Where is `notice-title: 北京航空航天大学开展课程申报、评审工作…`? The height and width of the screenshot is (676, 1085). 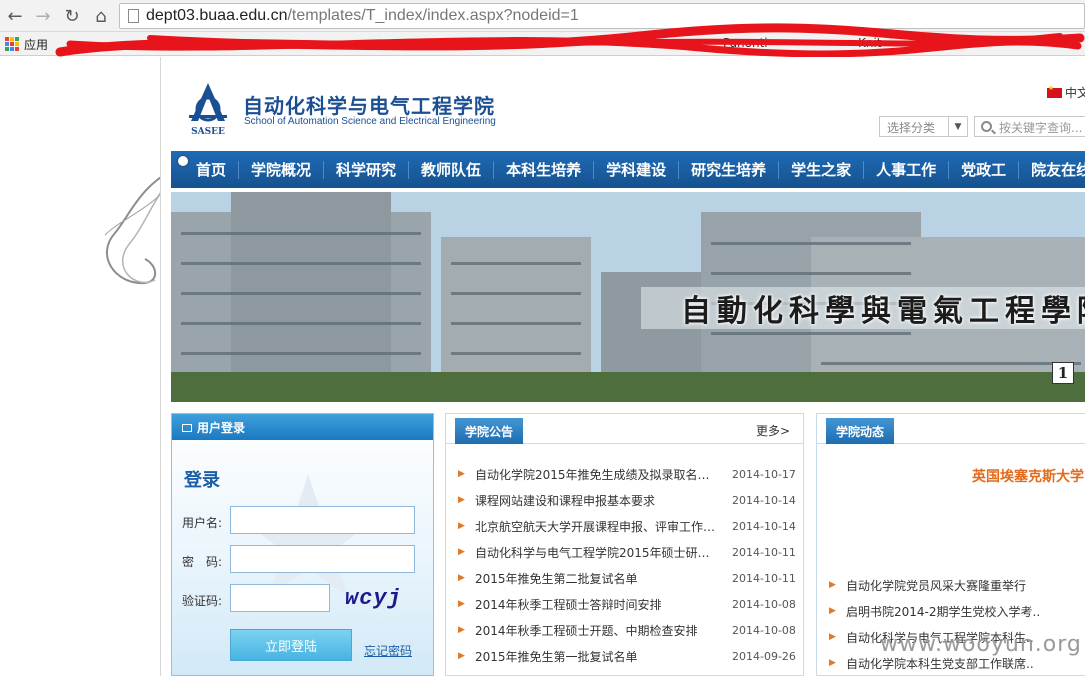 notice-title: 北京航空航天大学开展课程申报、评审工作… is located at coordinates (596, 526).